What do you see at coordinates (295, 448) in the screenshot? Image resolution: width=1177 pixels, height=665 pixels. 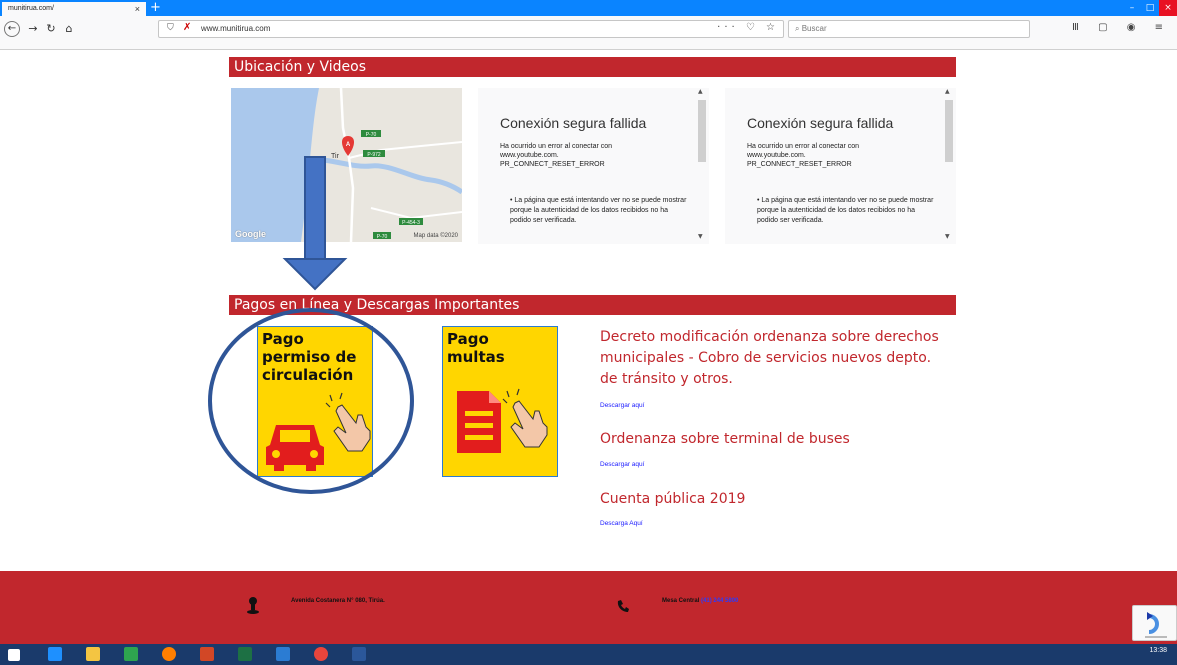 I see `car-icon` at bounding box center [295, 448].